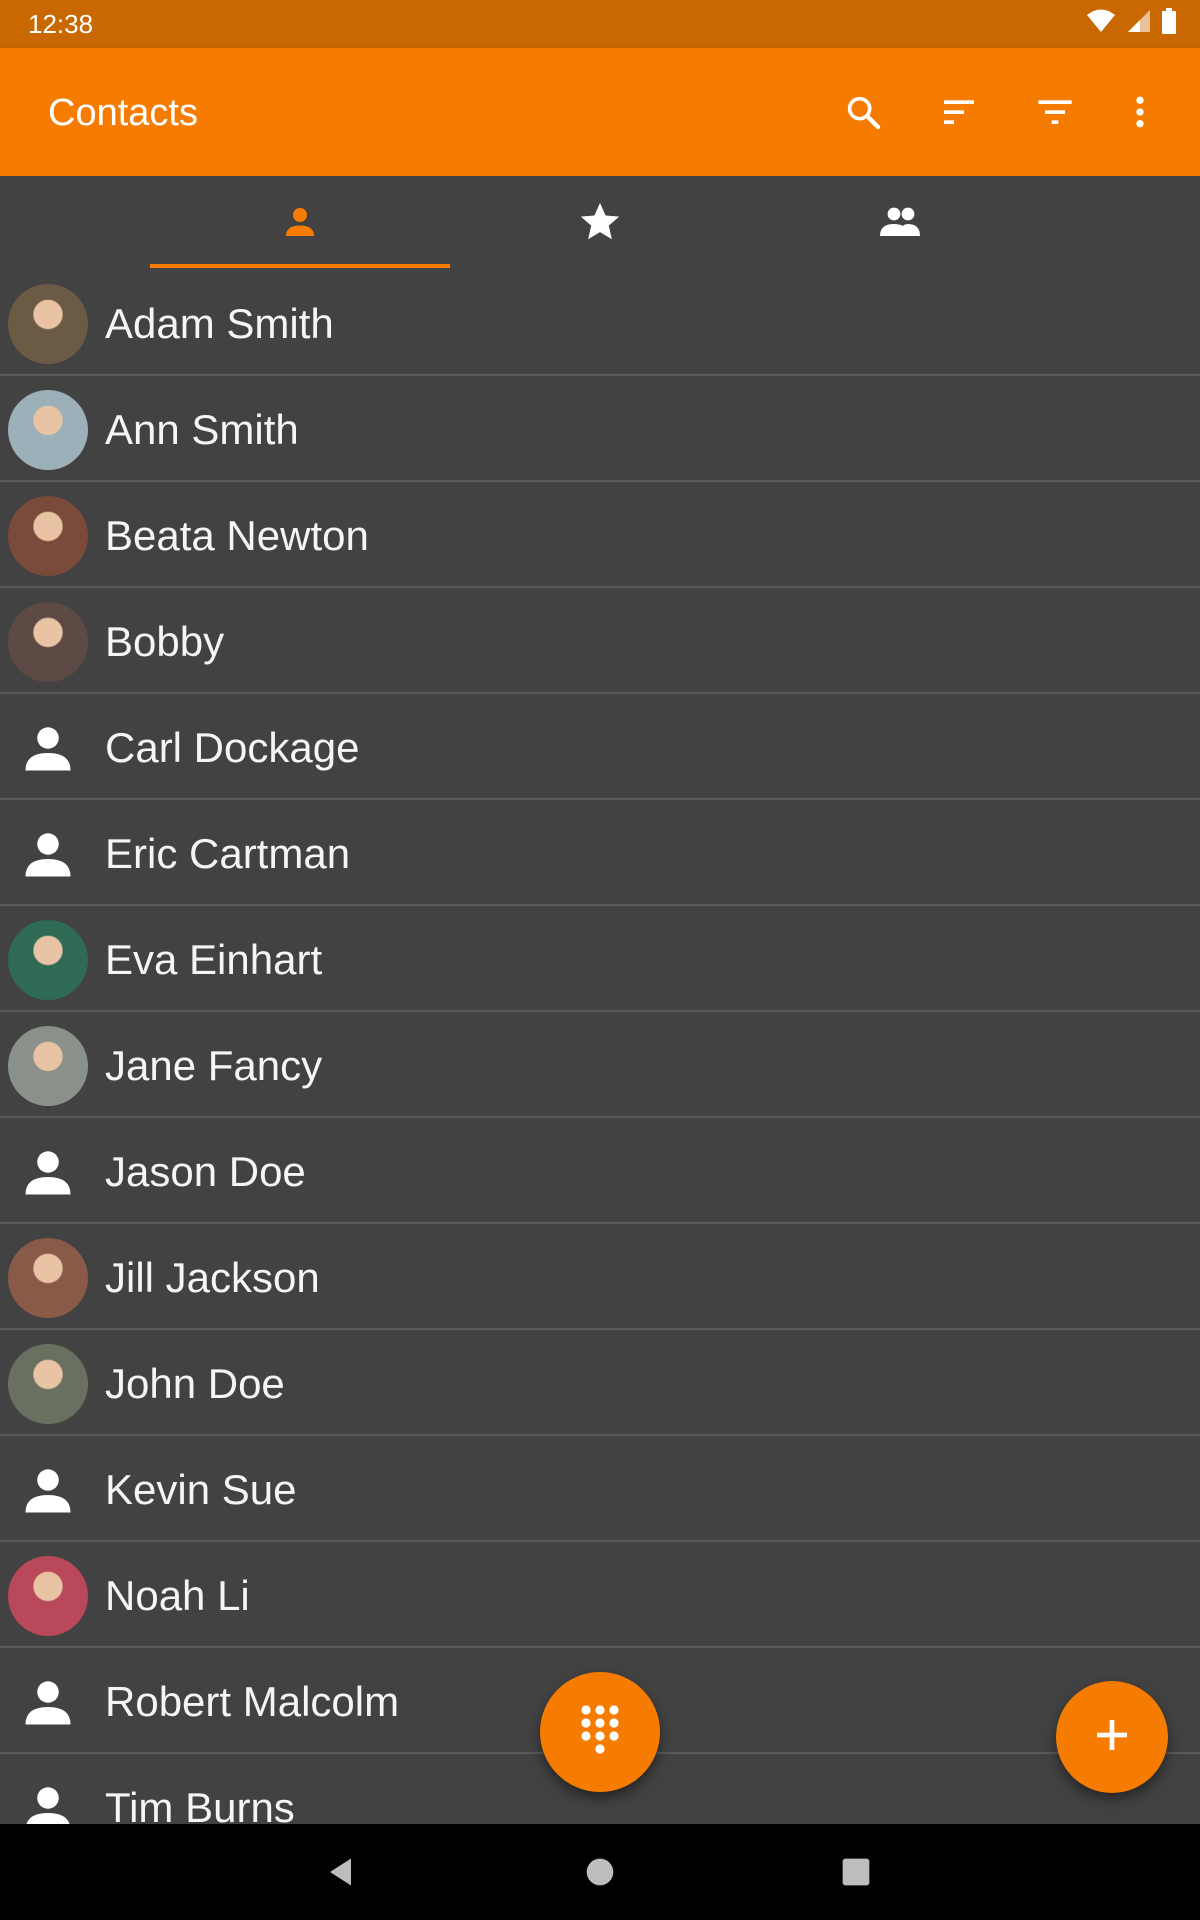 The width and height of the screenshot is (1200, 1920). Describe the element at coordinates (300, 266) in the screenshot. I see `tab-indicator` at that location.